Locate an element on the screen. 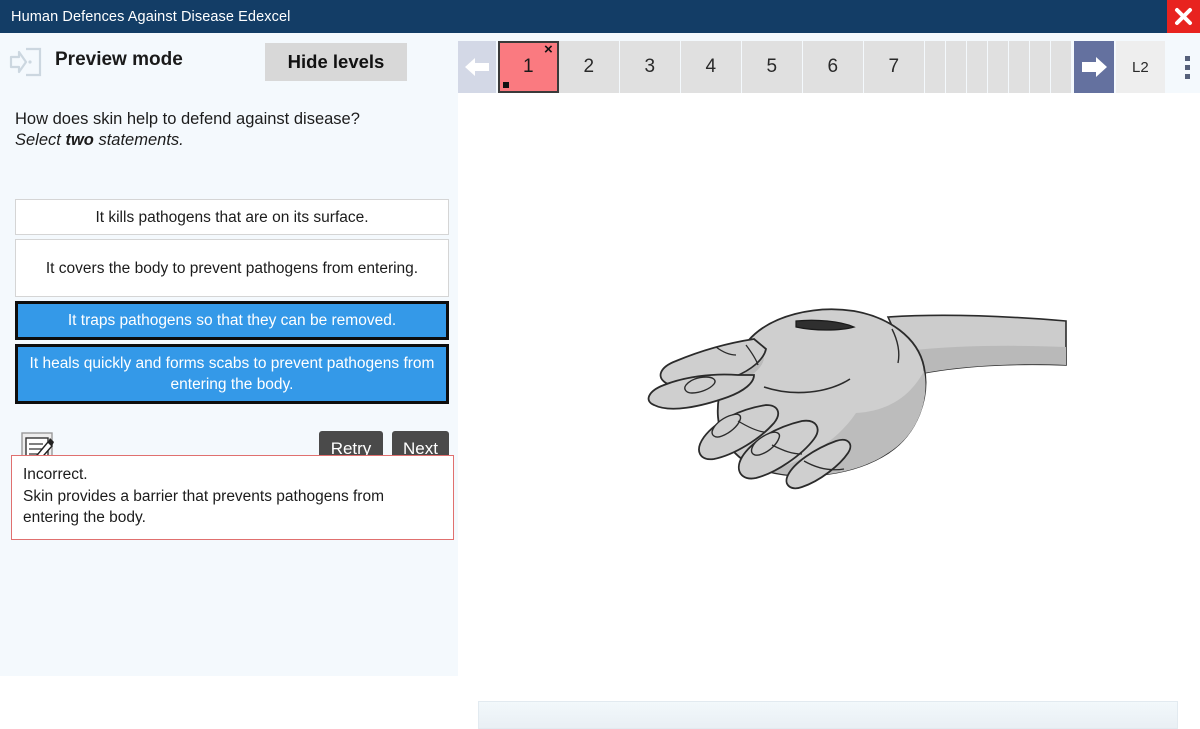 The height and width of the screenshot is (729, 1200). back-button is located at coordinates (477, 67).